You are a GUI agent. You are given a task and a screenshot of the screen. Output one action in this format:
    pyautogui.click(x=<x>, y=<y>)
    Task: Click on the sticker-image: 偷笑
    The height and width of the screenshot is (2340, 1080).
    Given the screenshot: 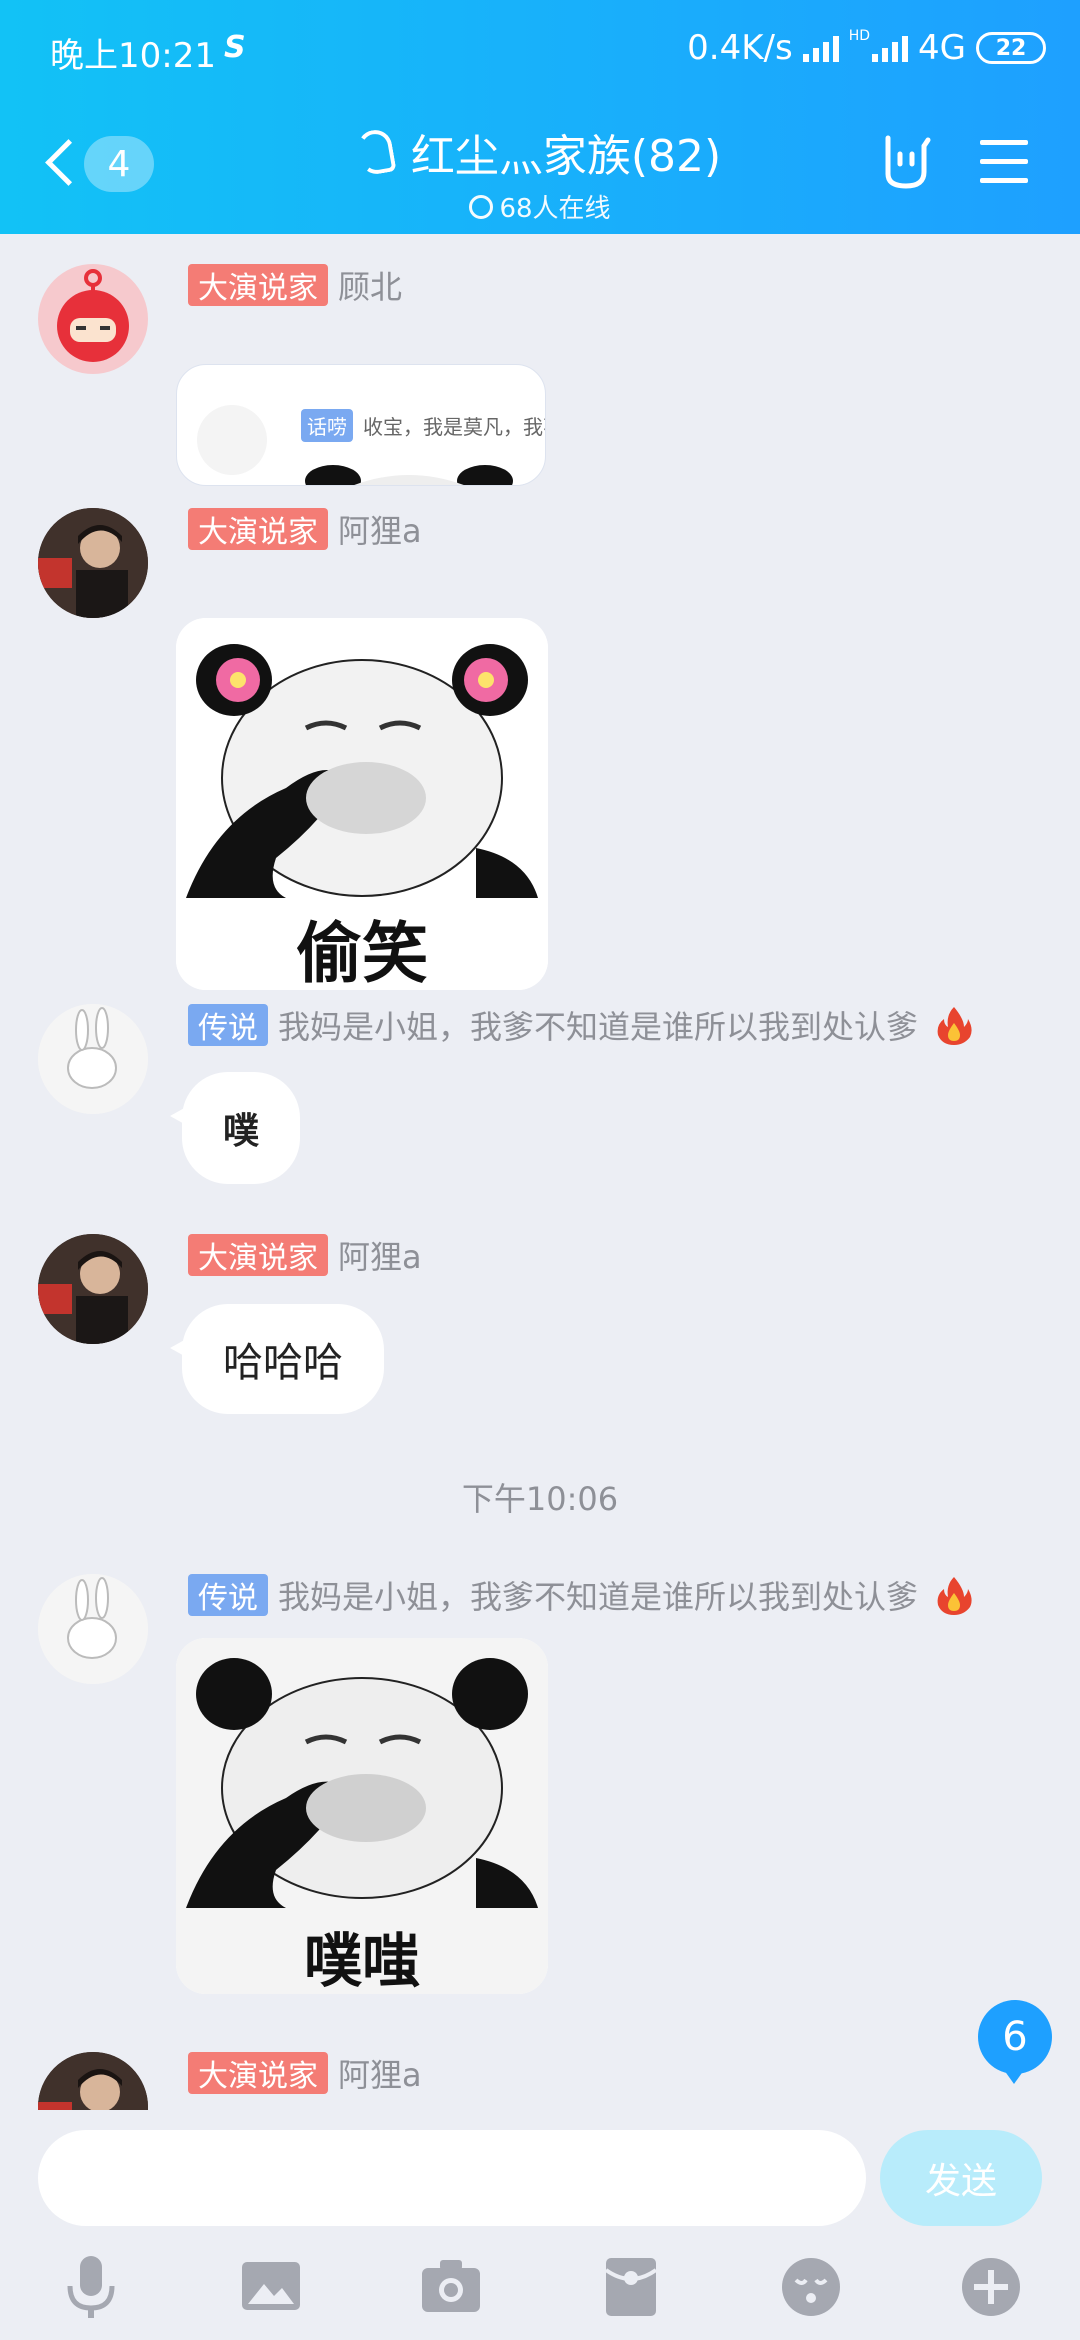 What is the action you would take?
    pyautogui.click(x=362, y=804)
    